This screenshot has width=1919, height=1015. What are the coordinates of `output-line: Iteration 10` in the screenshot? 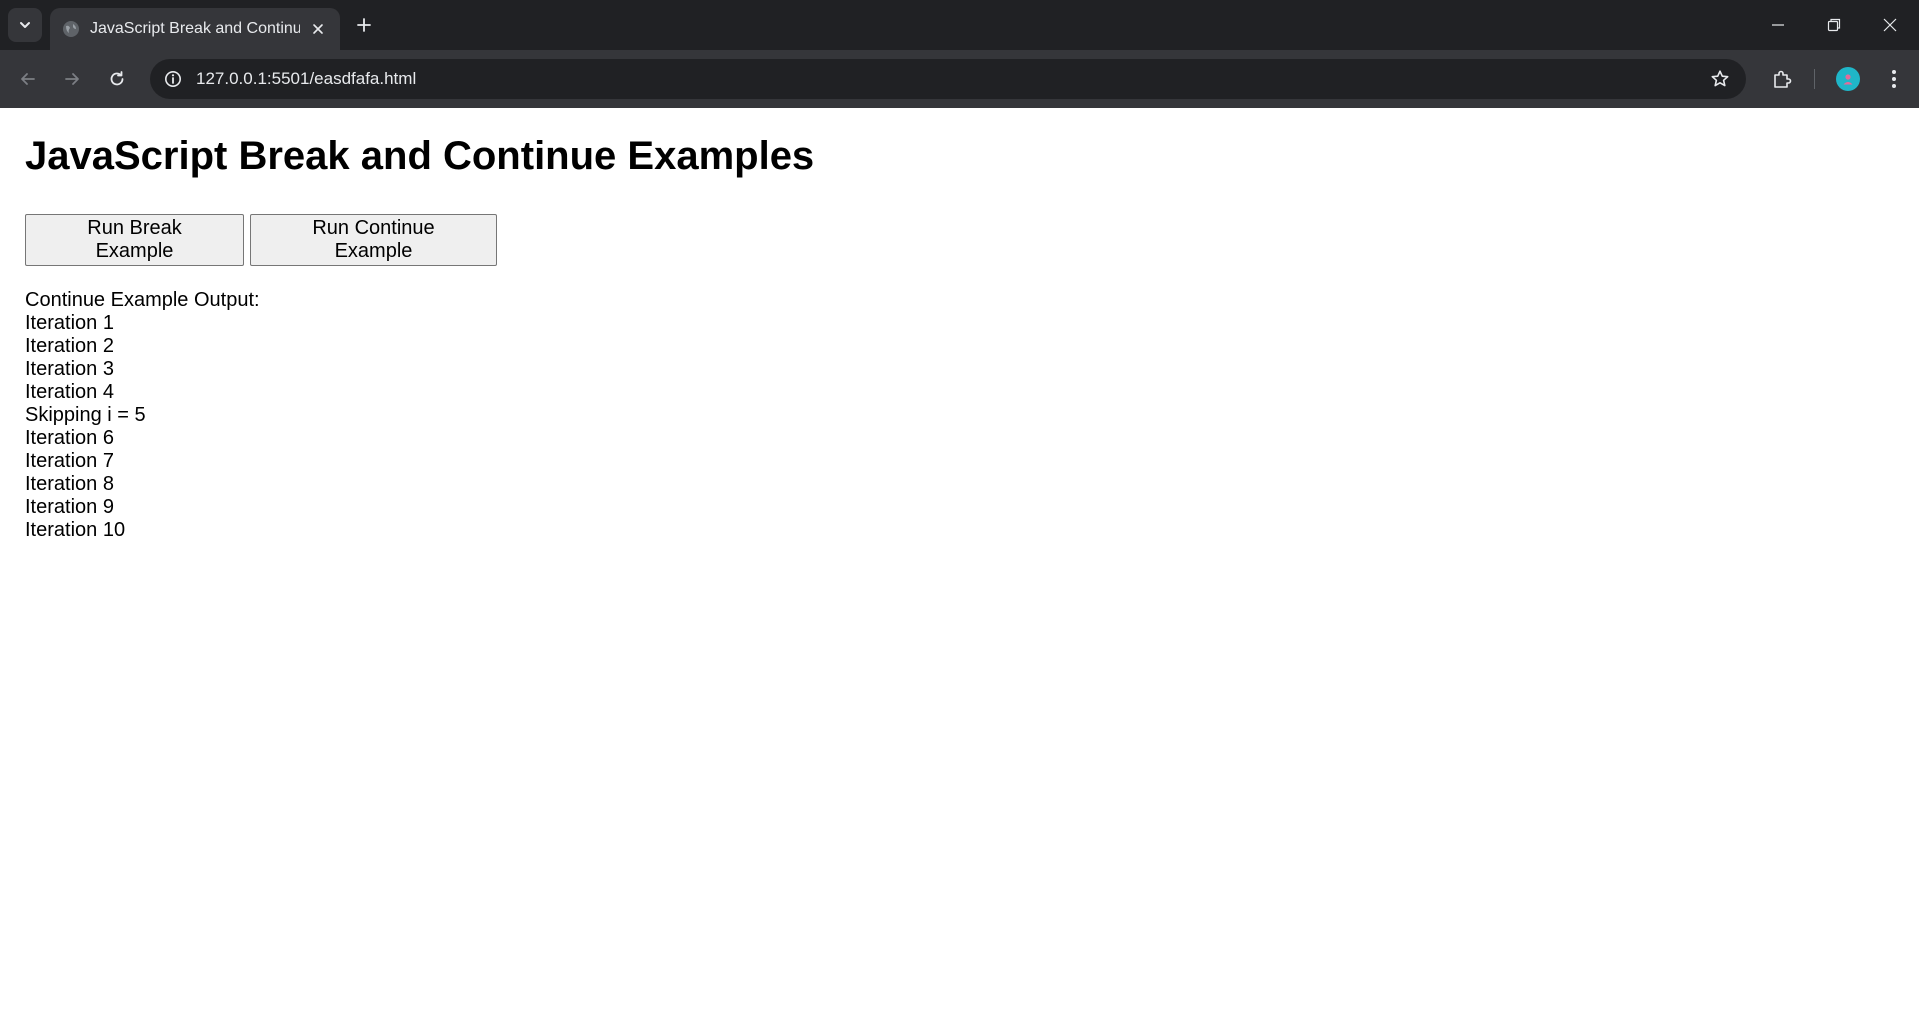 It's located at (75, 530).